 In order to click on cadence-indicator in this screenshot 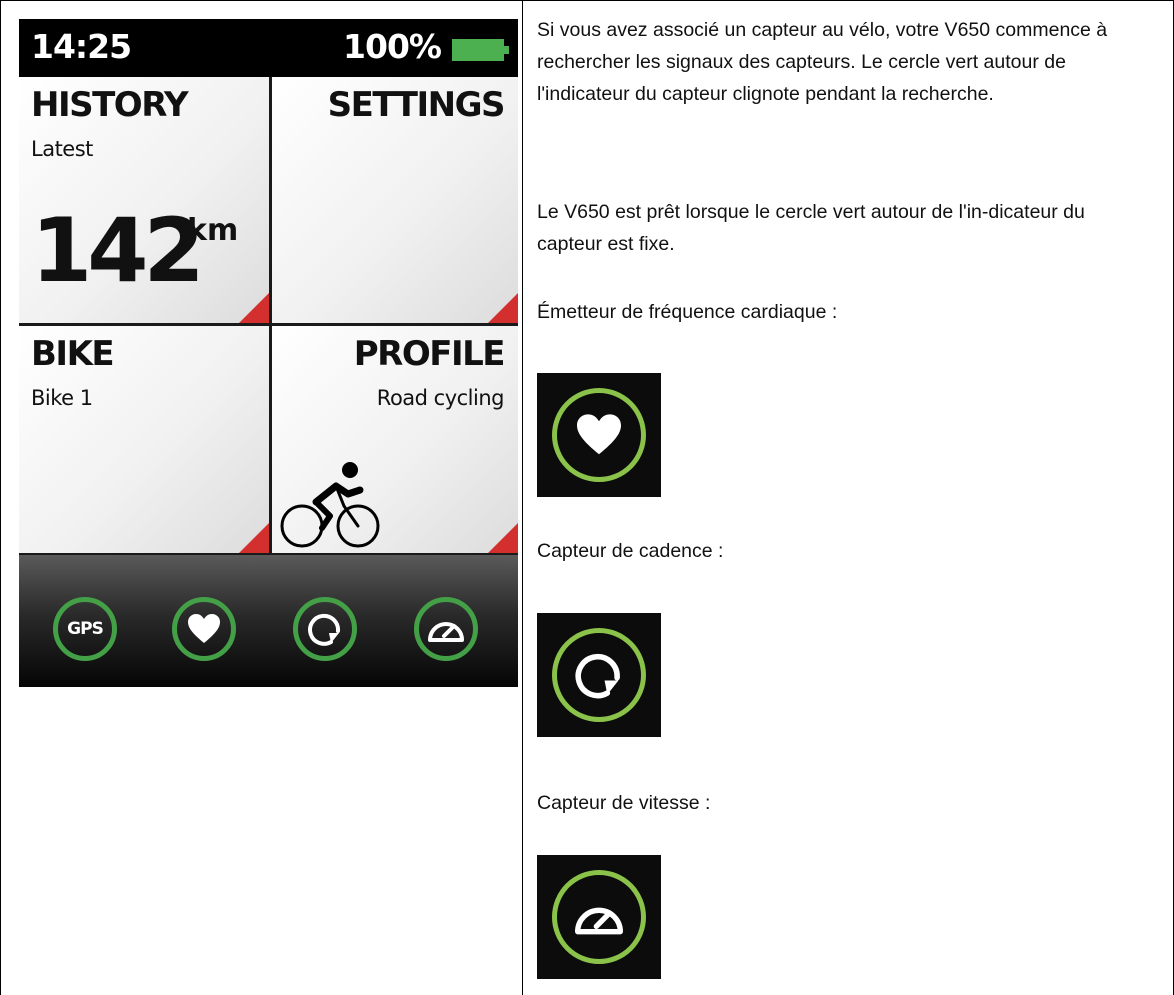, I will do `click(599, 675)`.